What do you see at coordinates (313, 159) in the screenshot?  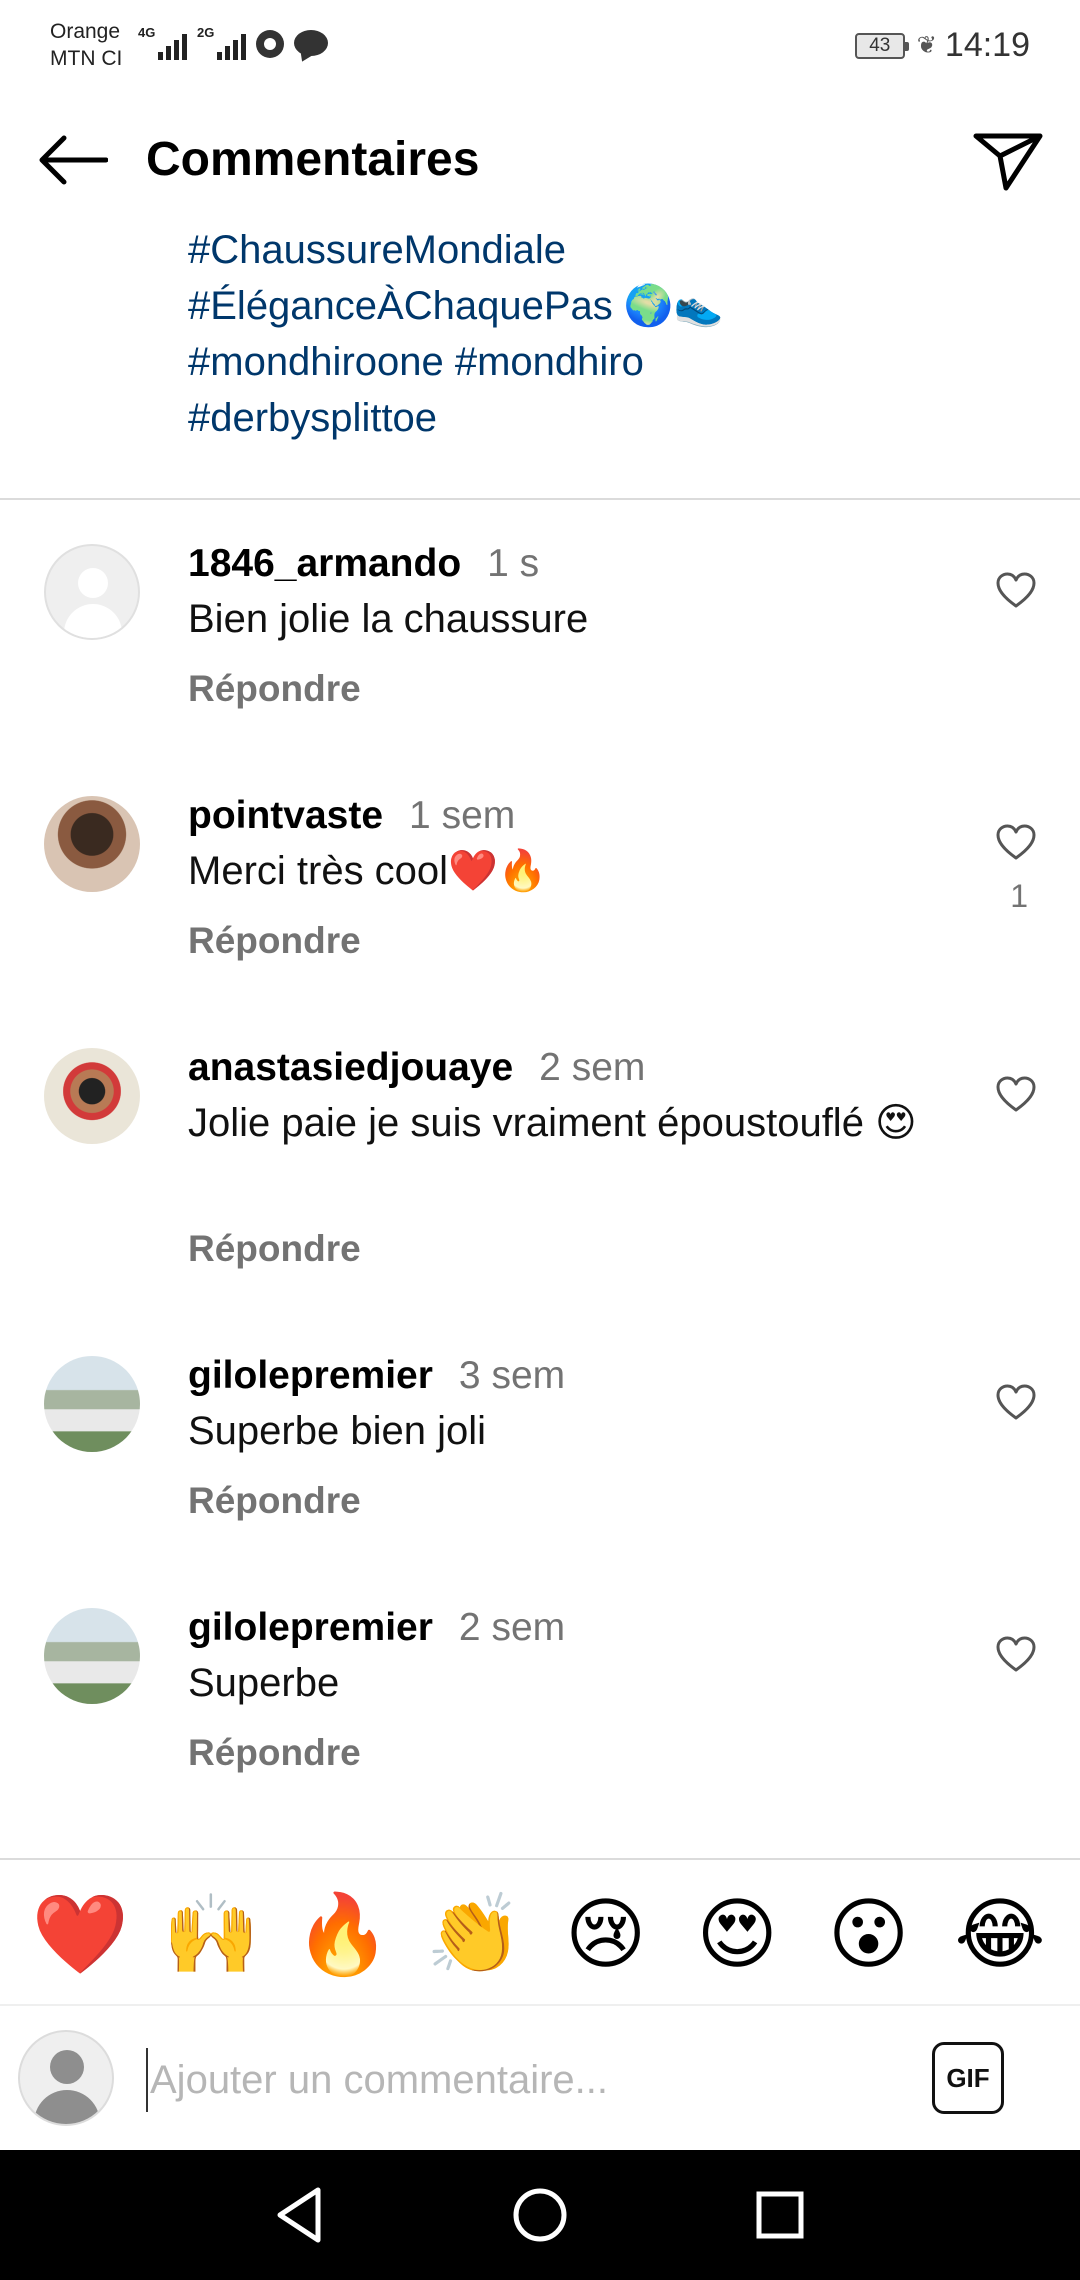 I see `page-title: Commentaires` at bounding box center [313, 159].